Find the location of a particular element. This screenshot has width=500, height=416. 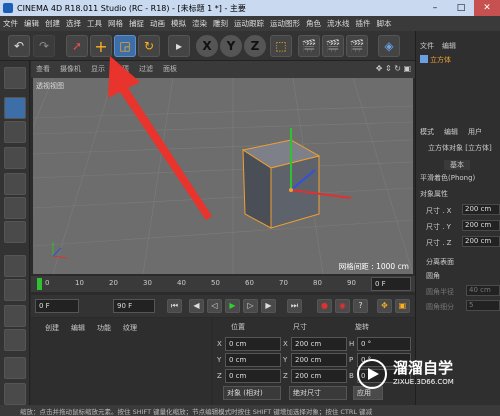

size-x-field: 200 cm is located at coordinates (319, 344).